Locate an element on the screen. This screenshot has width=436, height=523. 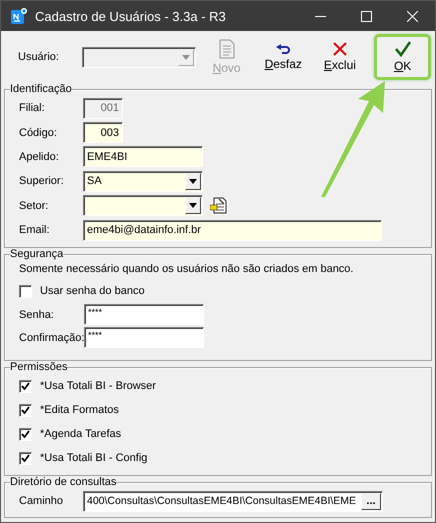
field-label: Senha: is located at coordinates (37, 314).